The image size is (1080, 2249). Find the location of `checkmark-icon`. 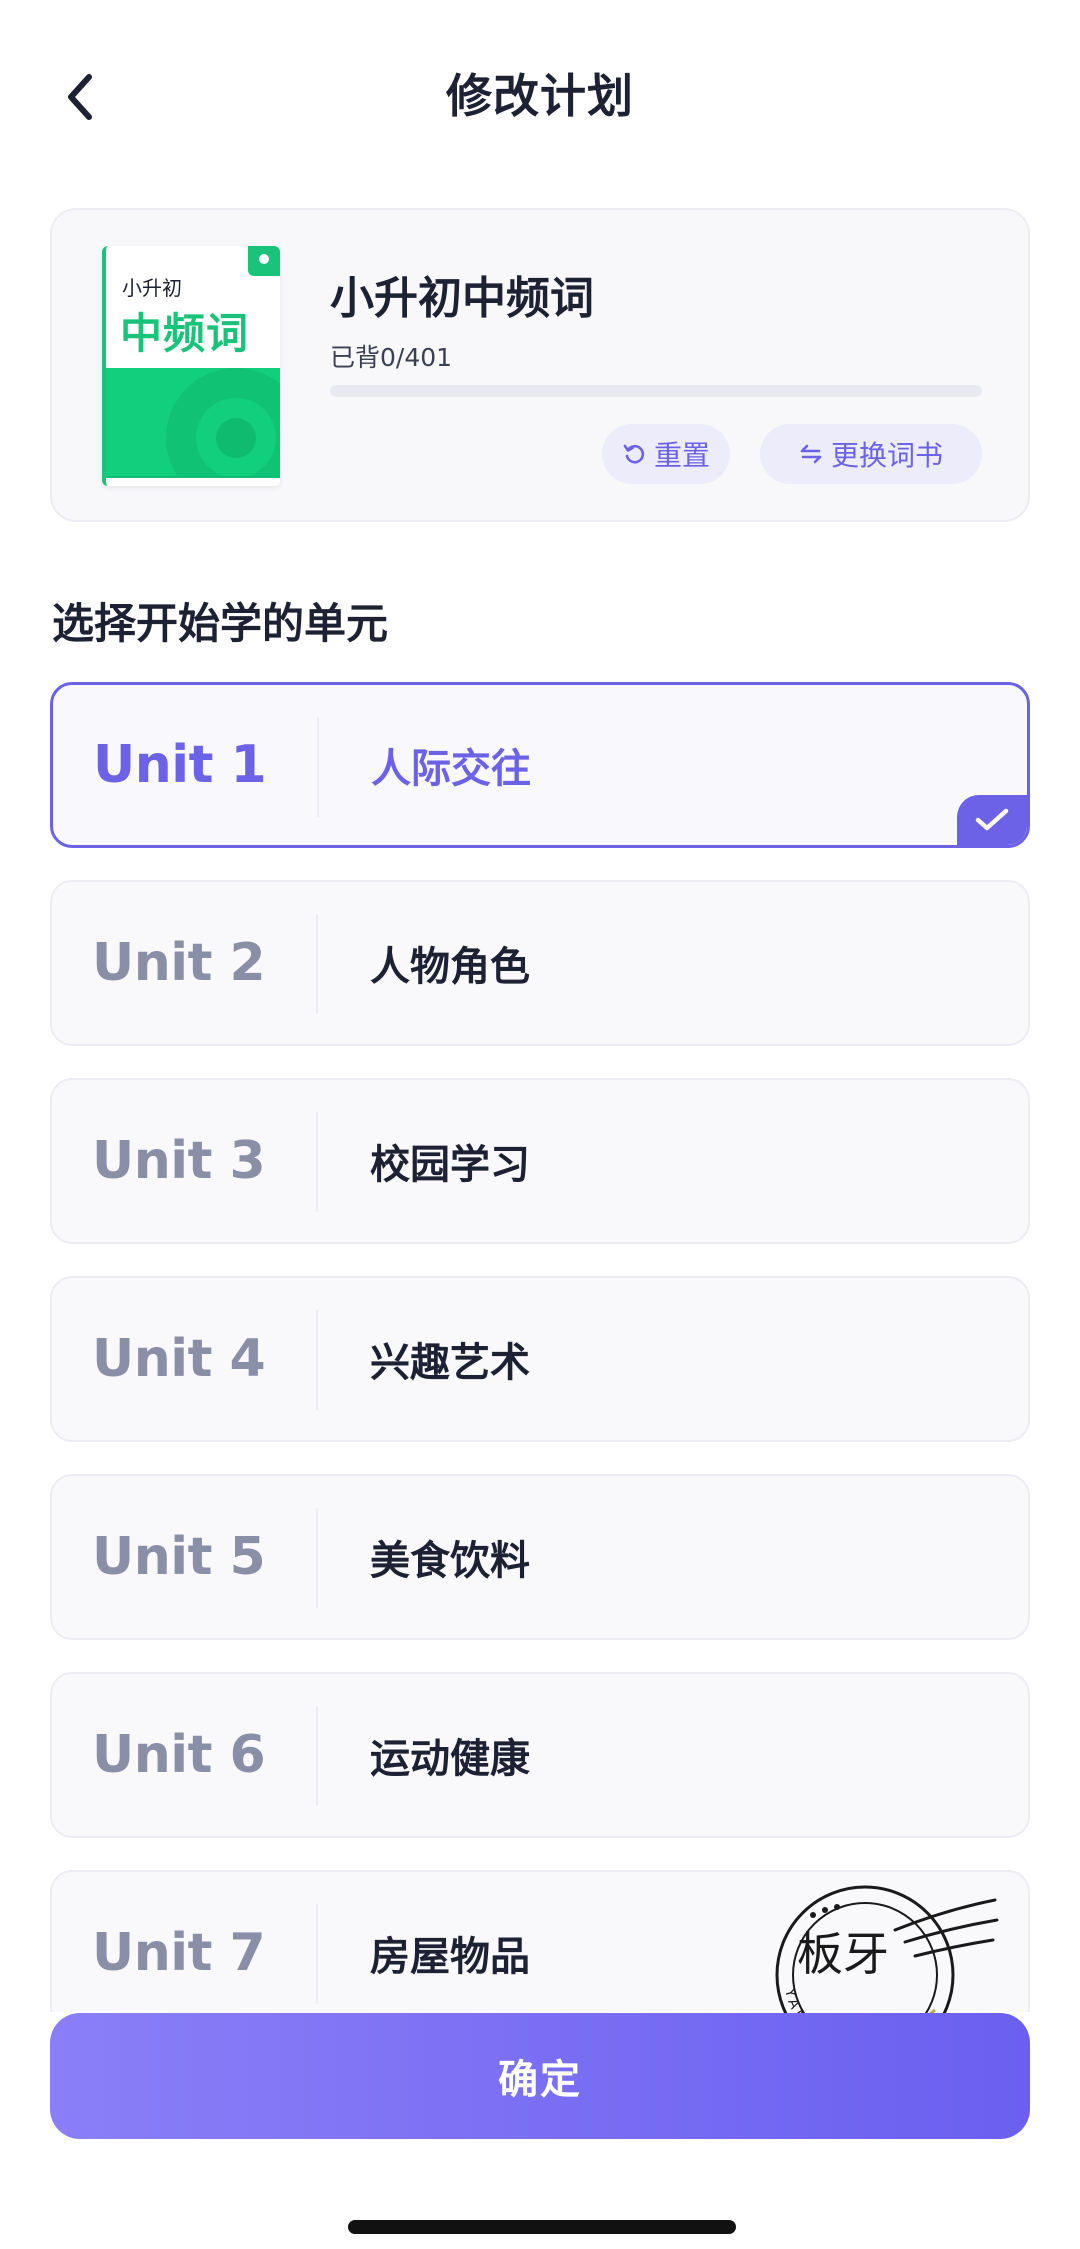

checkmark-icon is located at coordinates (992, 819).